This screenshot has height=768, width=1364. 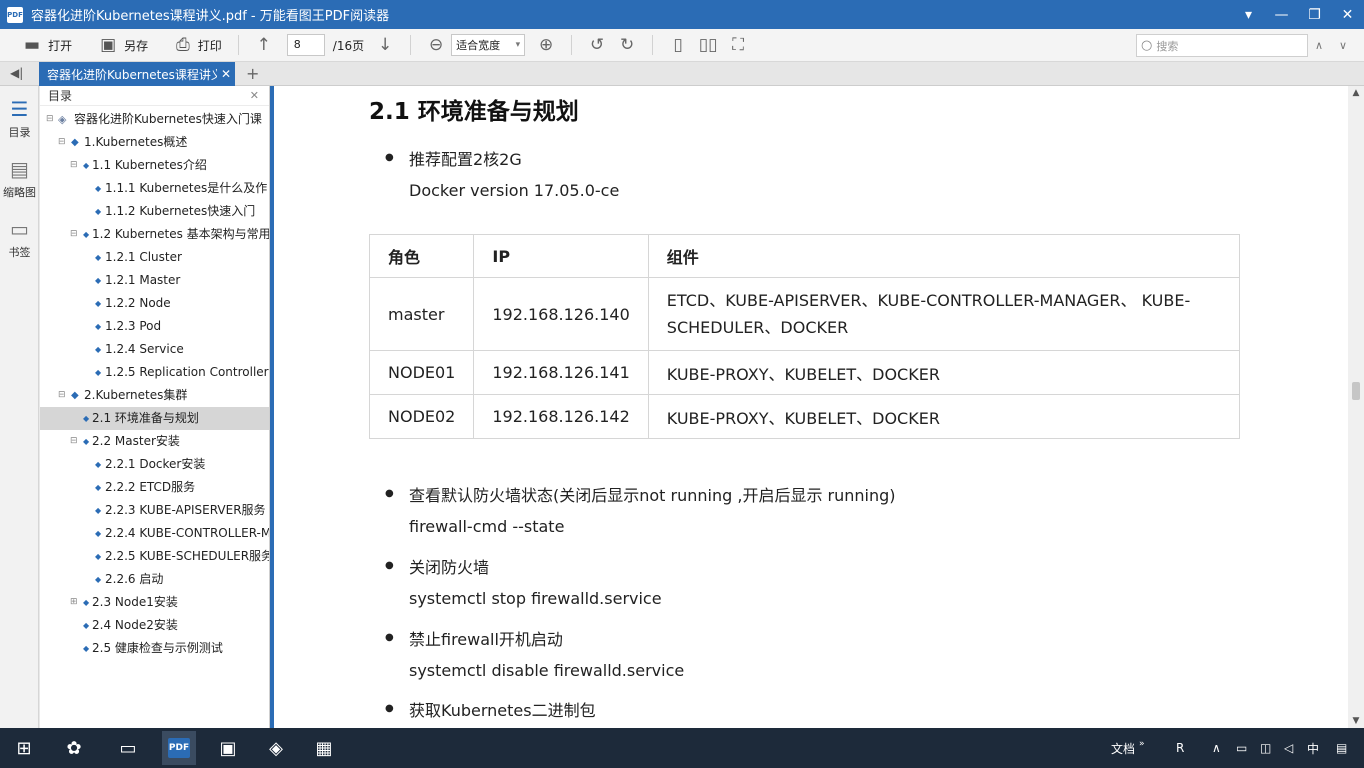 I want to click on outline-item: ⊟ ◈ 容器化进阶Kubernetes快速入门课, so click(x=154, y=119).